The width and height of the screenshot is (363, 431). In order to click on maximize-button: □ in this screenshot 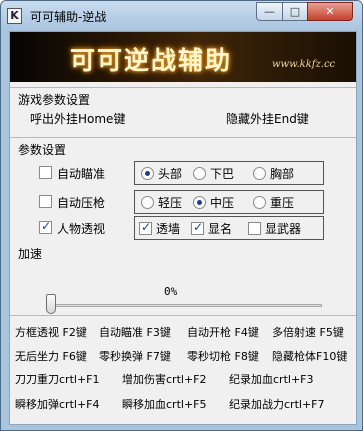, I will do `click(295, 11)`.